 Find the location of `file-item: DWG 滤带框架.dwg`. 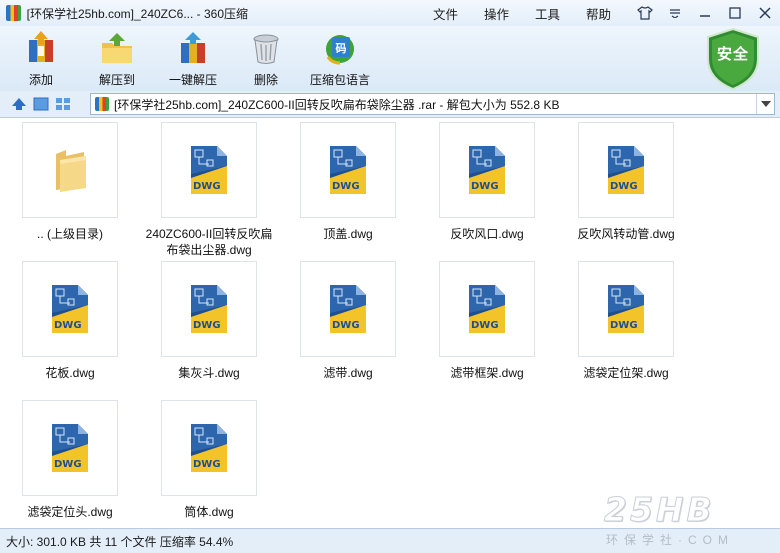

file-item: DWG 滤带框架.dwg is located at coordinates (487, 321).